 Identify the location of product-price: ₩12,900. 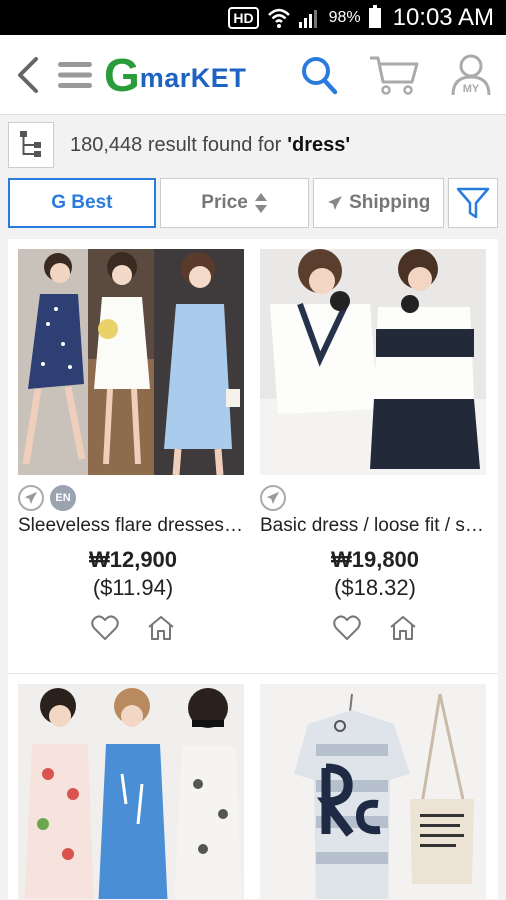
(133, 559).